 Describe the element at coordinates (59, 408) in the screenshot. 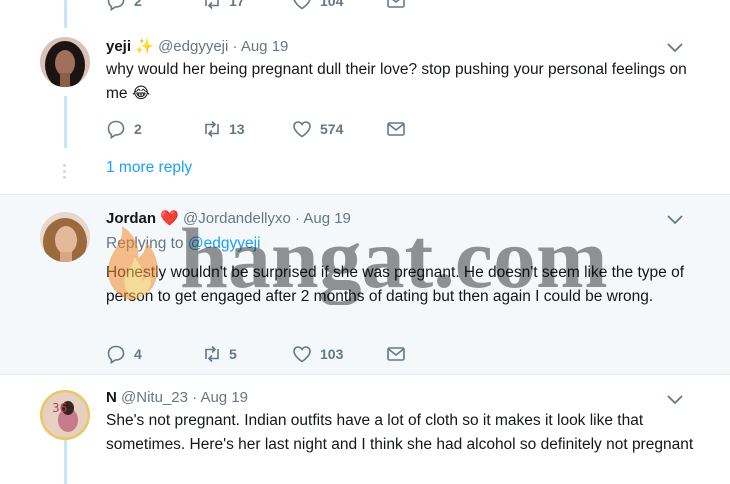

I see `svg-text: 36` at that location.